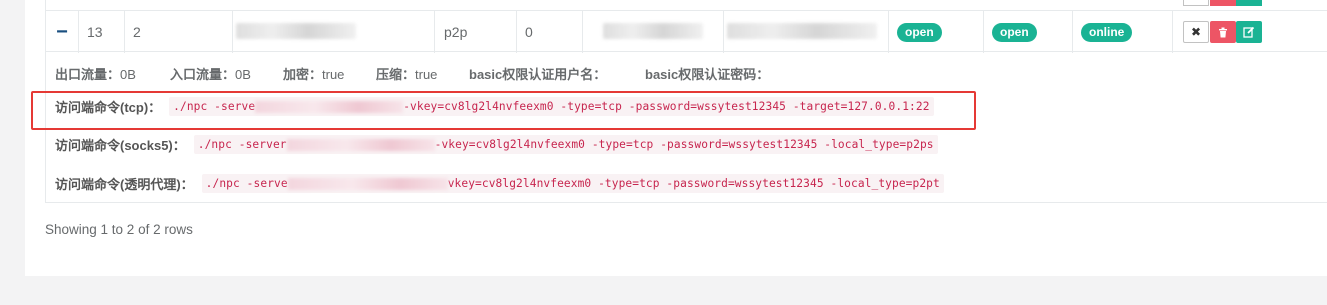  Describe the element at coordinates (95, 74) in the screenshot. I see `out-traffic: 出口流量：0B` at that location.